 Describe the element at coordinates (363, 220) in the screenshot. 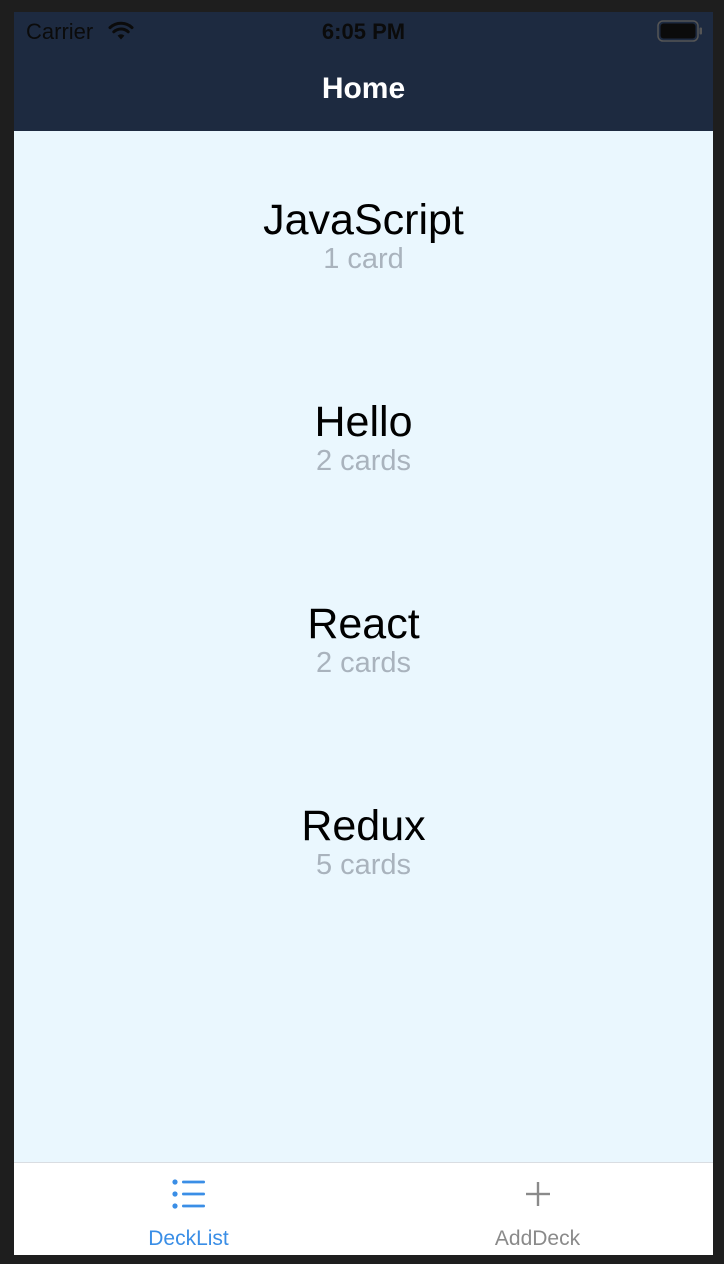

I see `deck-title: JavaScript` at that location.